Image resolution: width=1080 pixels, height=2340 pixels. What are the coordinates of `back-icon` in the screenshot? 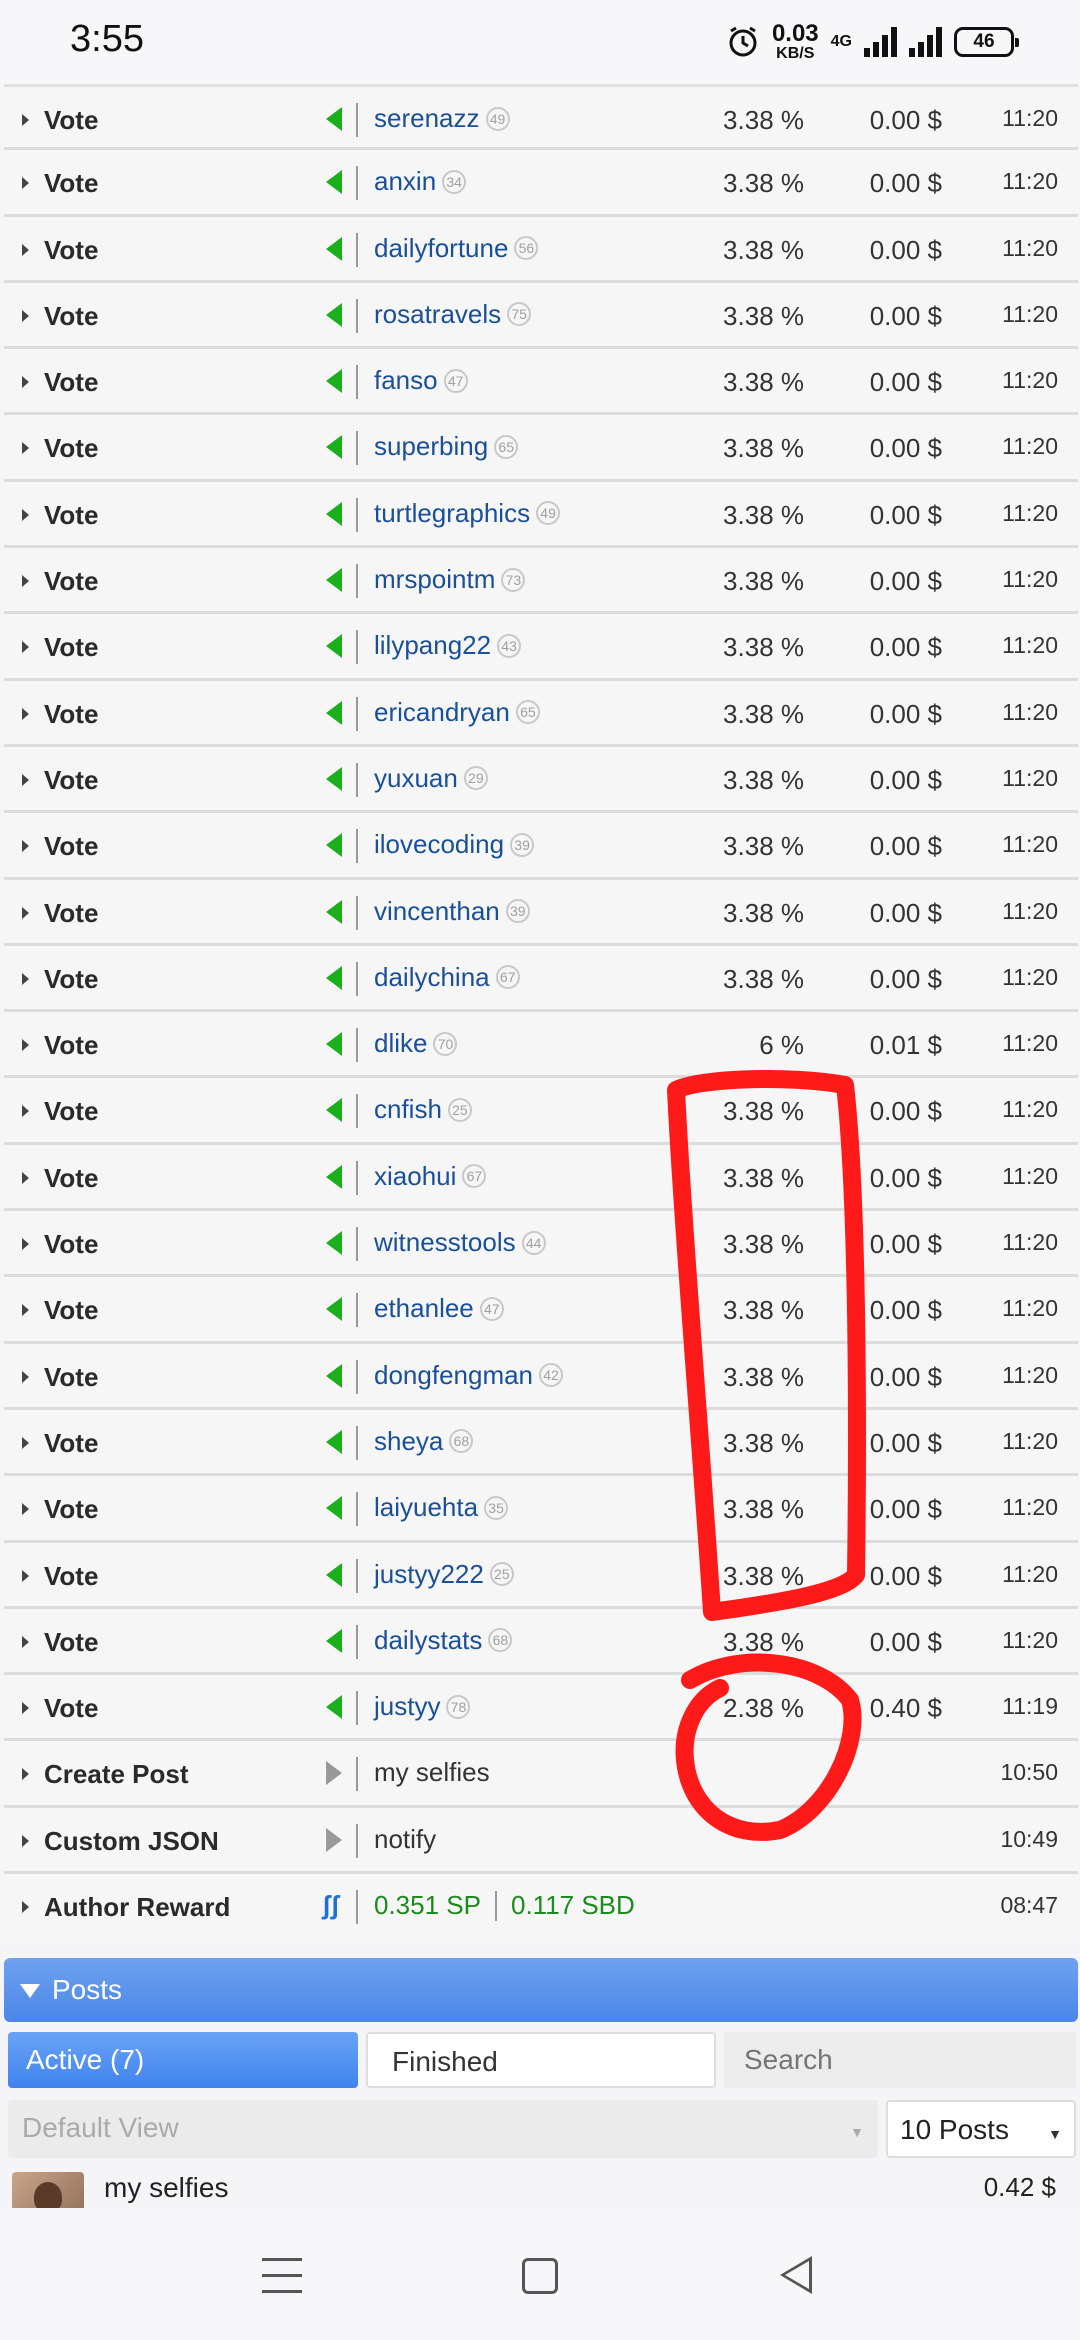 It's located at (796, 2275).